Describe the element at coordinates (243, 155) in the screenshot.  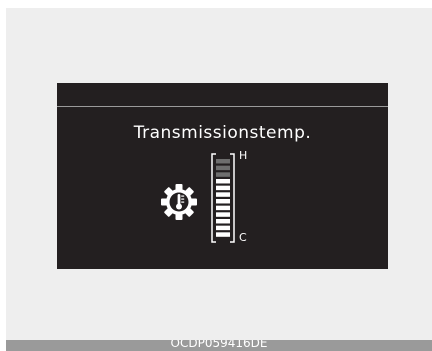
I see `gauge-high-label: H` at that location.